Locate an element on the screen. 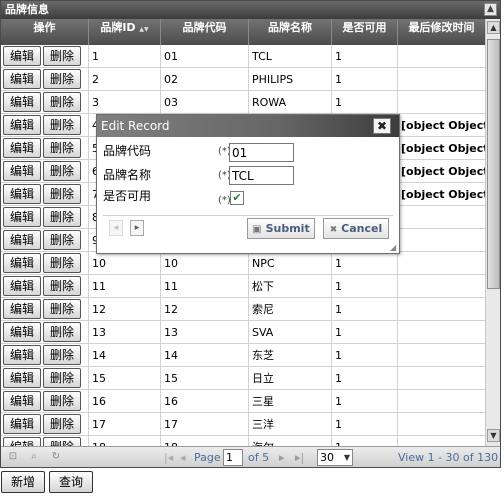  dialog-title: Edit Record is located at coordinates (135, 126).